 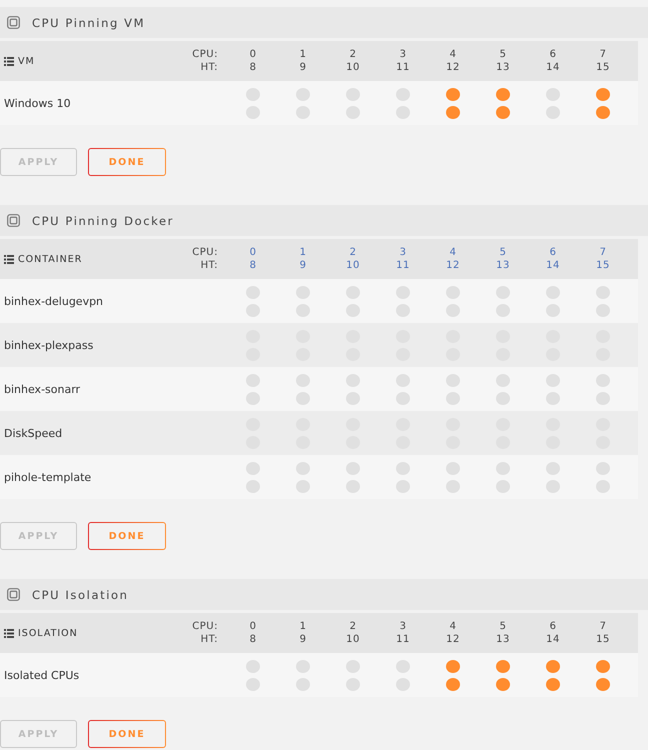 What do you see at coordinates (54, 301) in the screenshot?
I see `row-name: binhex-delugevpn` at bounding box center [54, 301].